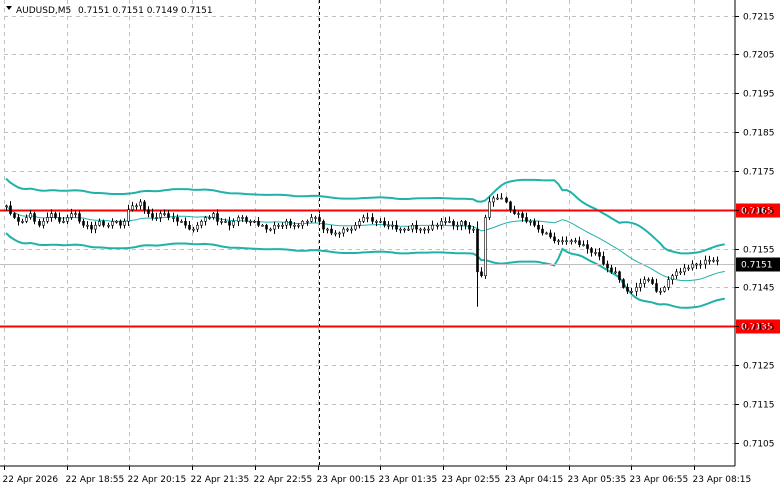  What do you see at coordinates (220, 480) in the screenshot?
I see `x-tick-label: 22 Apr 21:35` at bounding box center [220, 480].